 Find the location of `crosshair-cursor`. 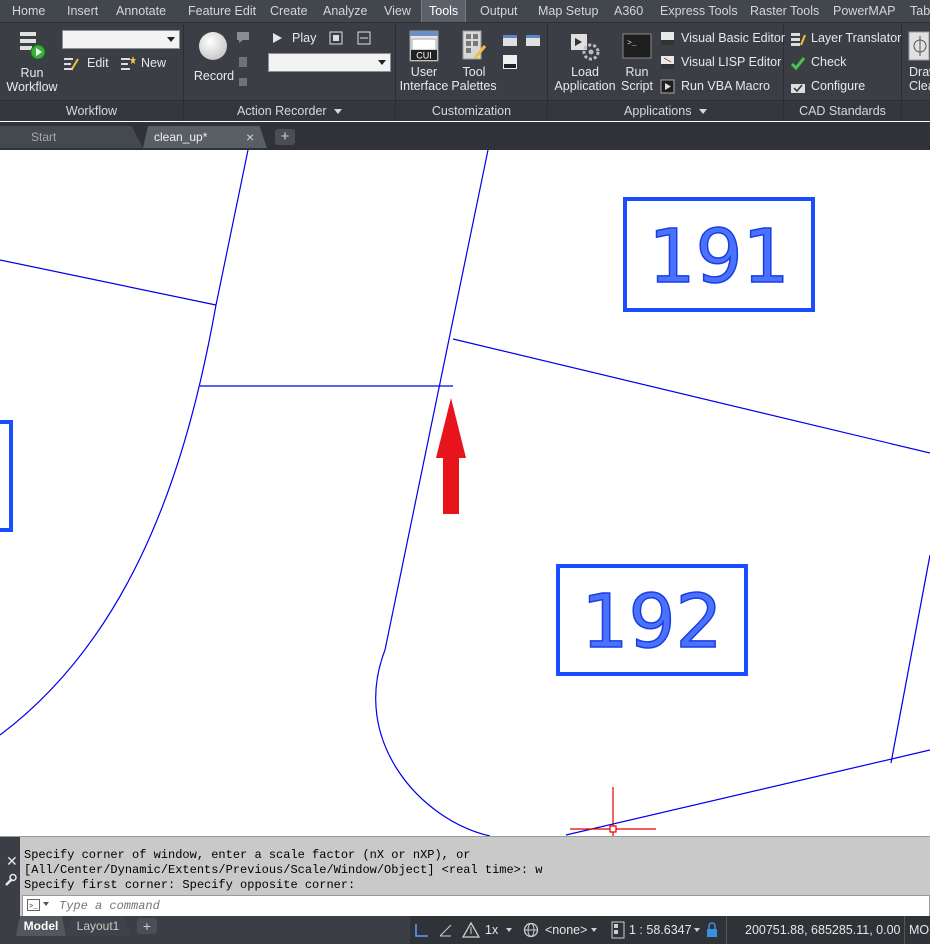

crosshair-cursor is located at coordinates (613, 811).